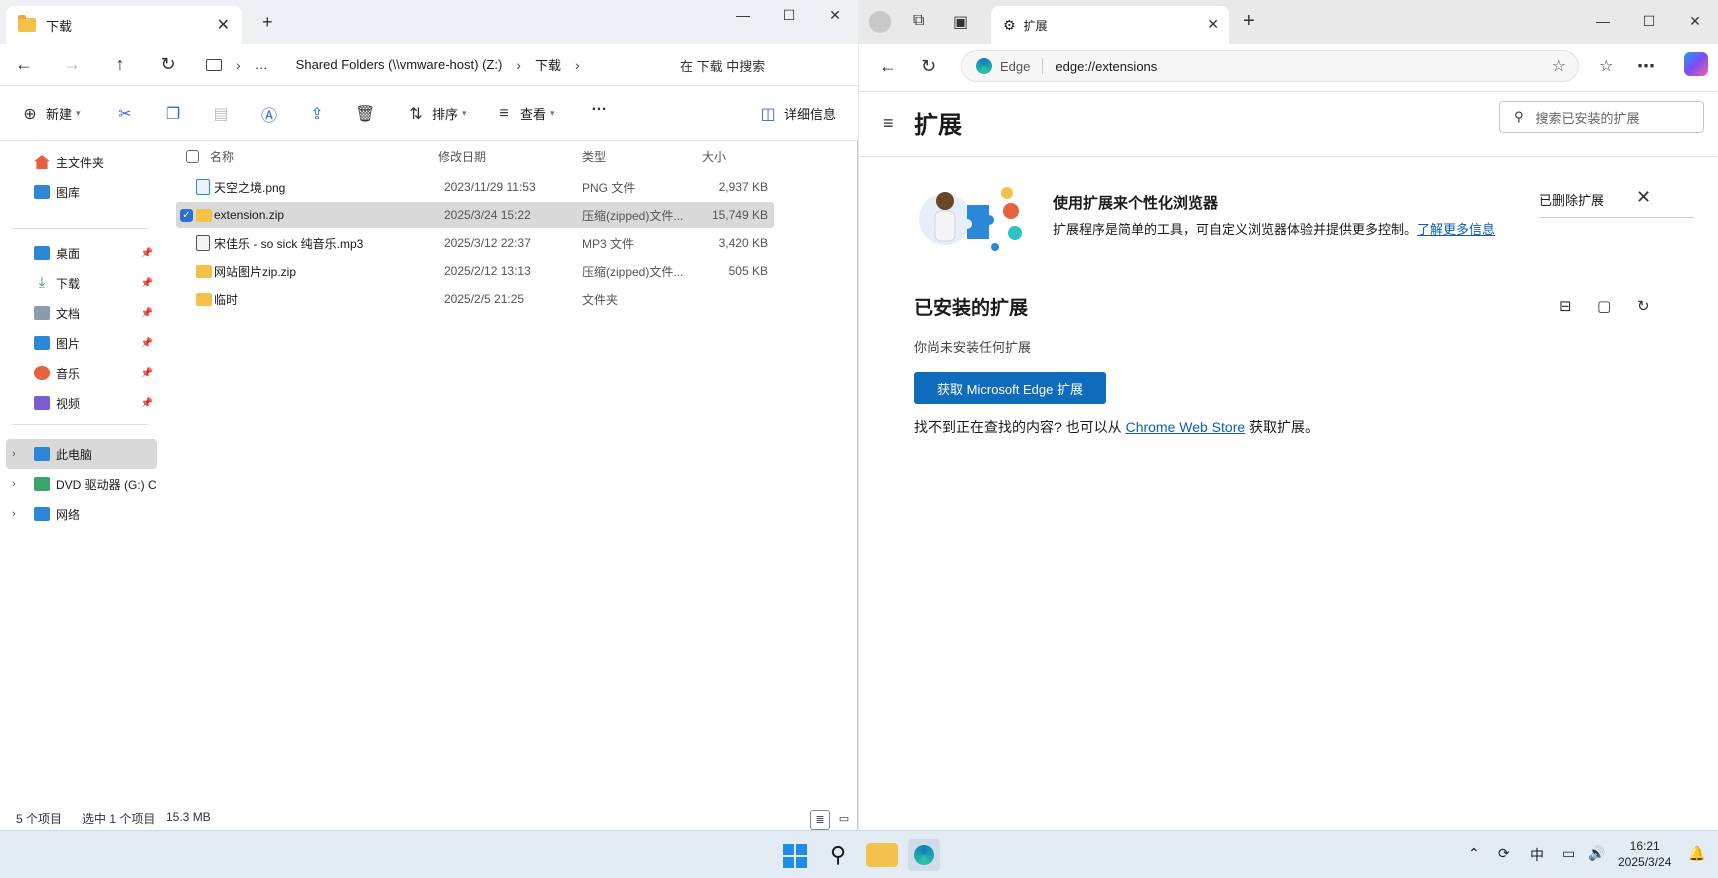 The width and height of the screenshot is (1718, 878). I want to click on sidebar-item-videos: 视频 📌, so click(78, 403).